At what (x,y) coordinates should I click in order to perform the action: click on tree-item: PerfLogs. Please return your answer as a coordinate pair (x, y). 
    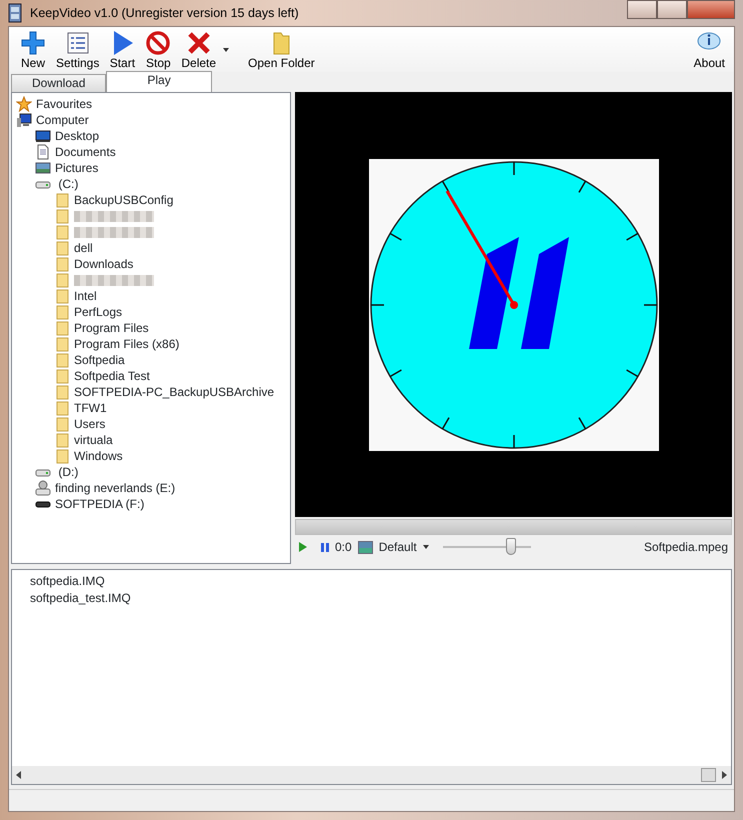
    Looking at the image, I should click on (98, 312).